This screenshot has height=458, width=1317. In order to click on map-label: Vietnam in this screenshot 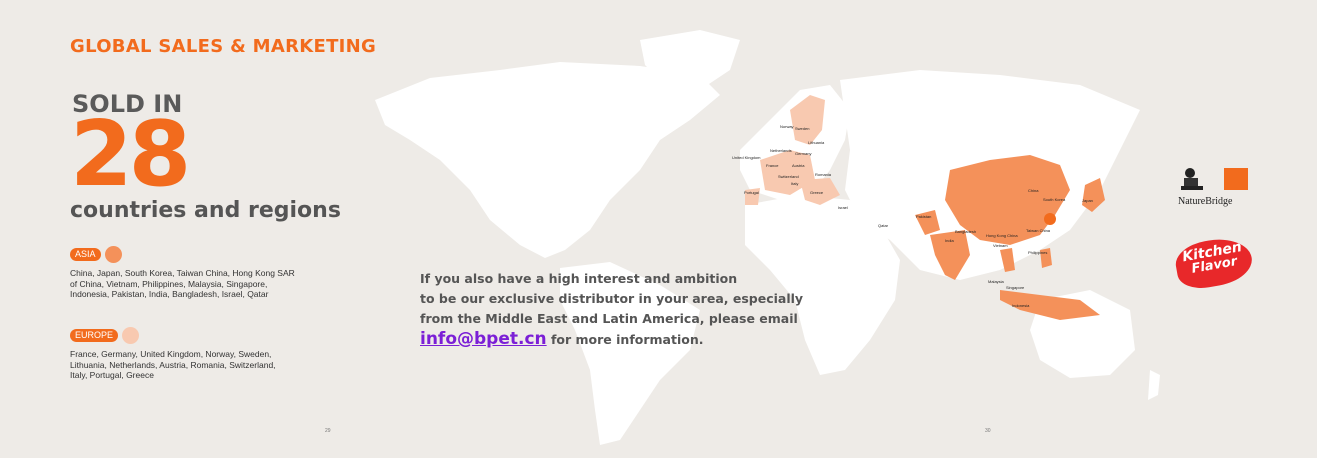, I will do `click(1000, 245)`.